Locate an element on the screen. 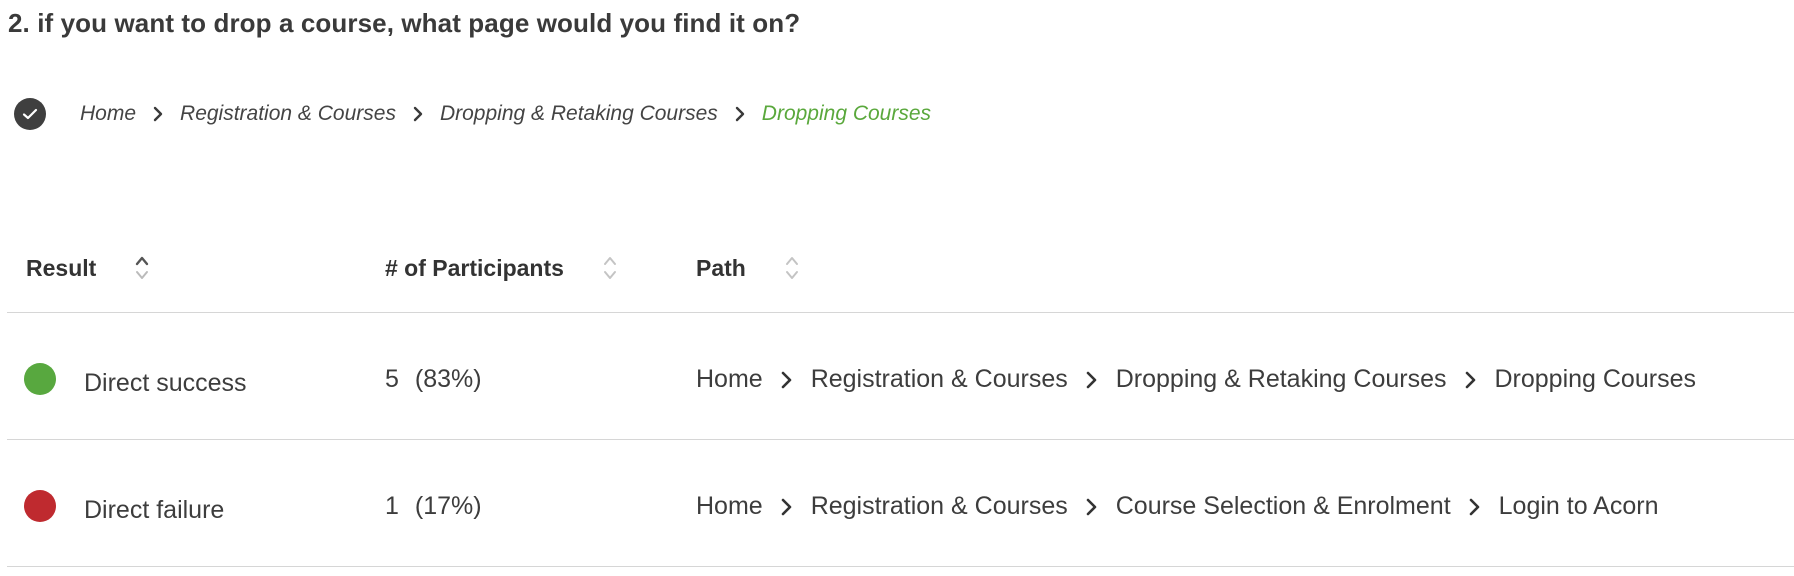 The width and height of the screenshot is (1794, 576). failure-status-dot is located at coordinates (40, 506).